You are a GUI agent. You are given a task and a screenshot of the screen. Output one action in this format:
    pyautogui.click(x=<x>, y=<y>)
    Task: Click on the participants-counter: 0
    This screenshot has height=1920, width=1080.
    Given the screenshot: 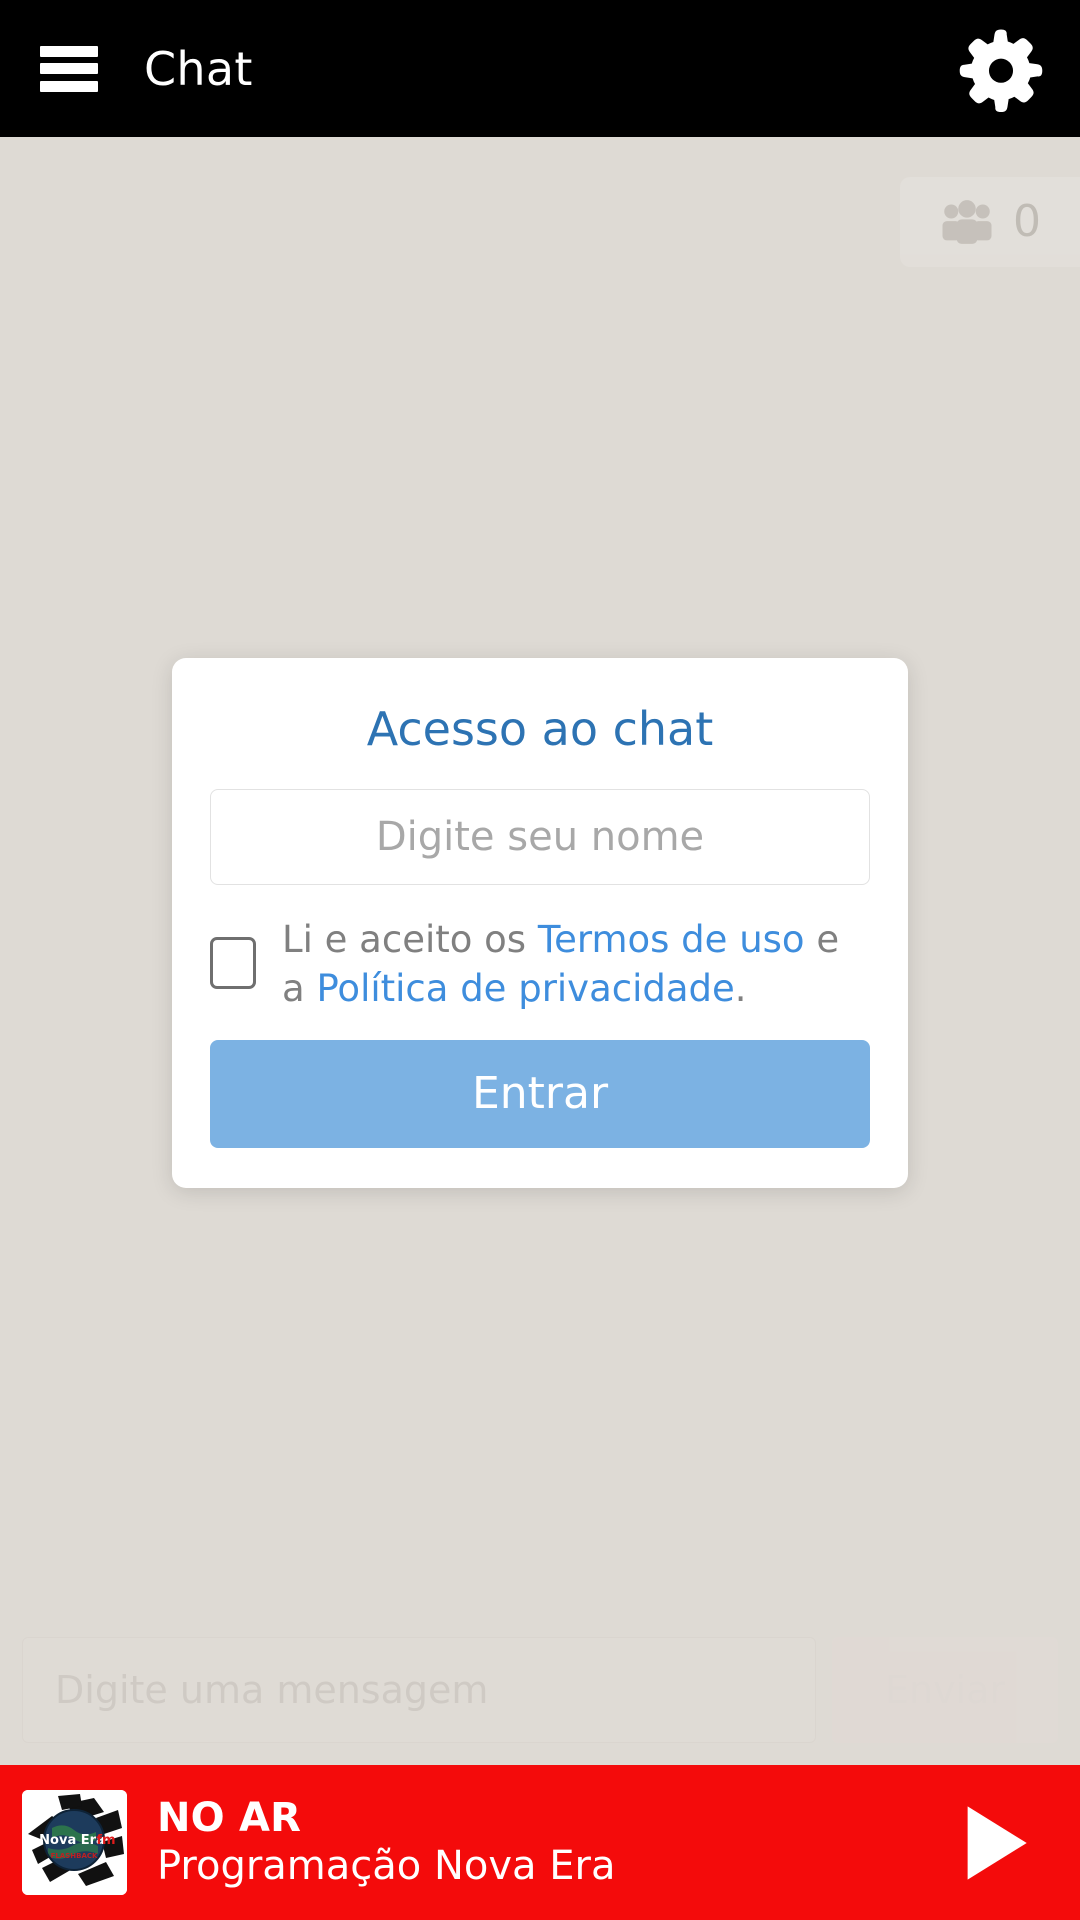 What is the action you would take?
    pyautogui.click(x=990, y=222)
    